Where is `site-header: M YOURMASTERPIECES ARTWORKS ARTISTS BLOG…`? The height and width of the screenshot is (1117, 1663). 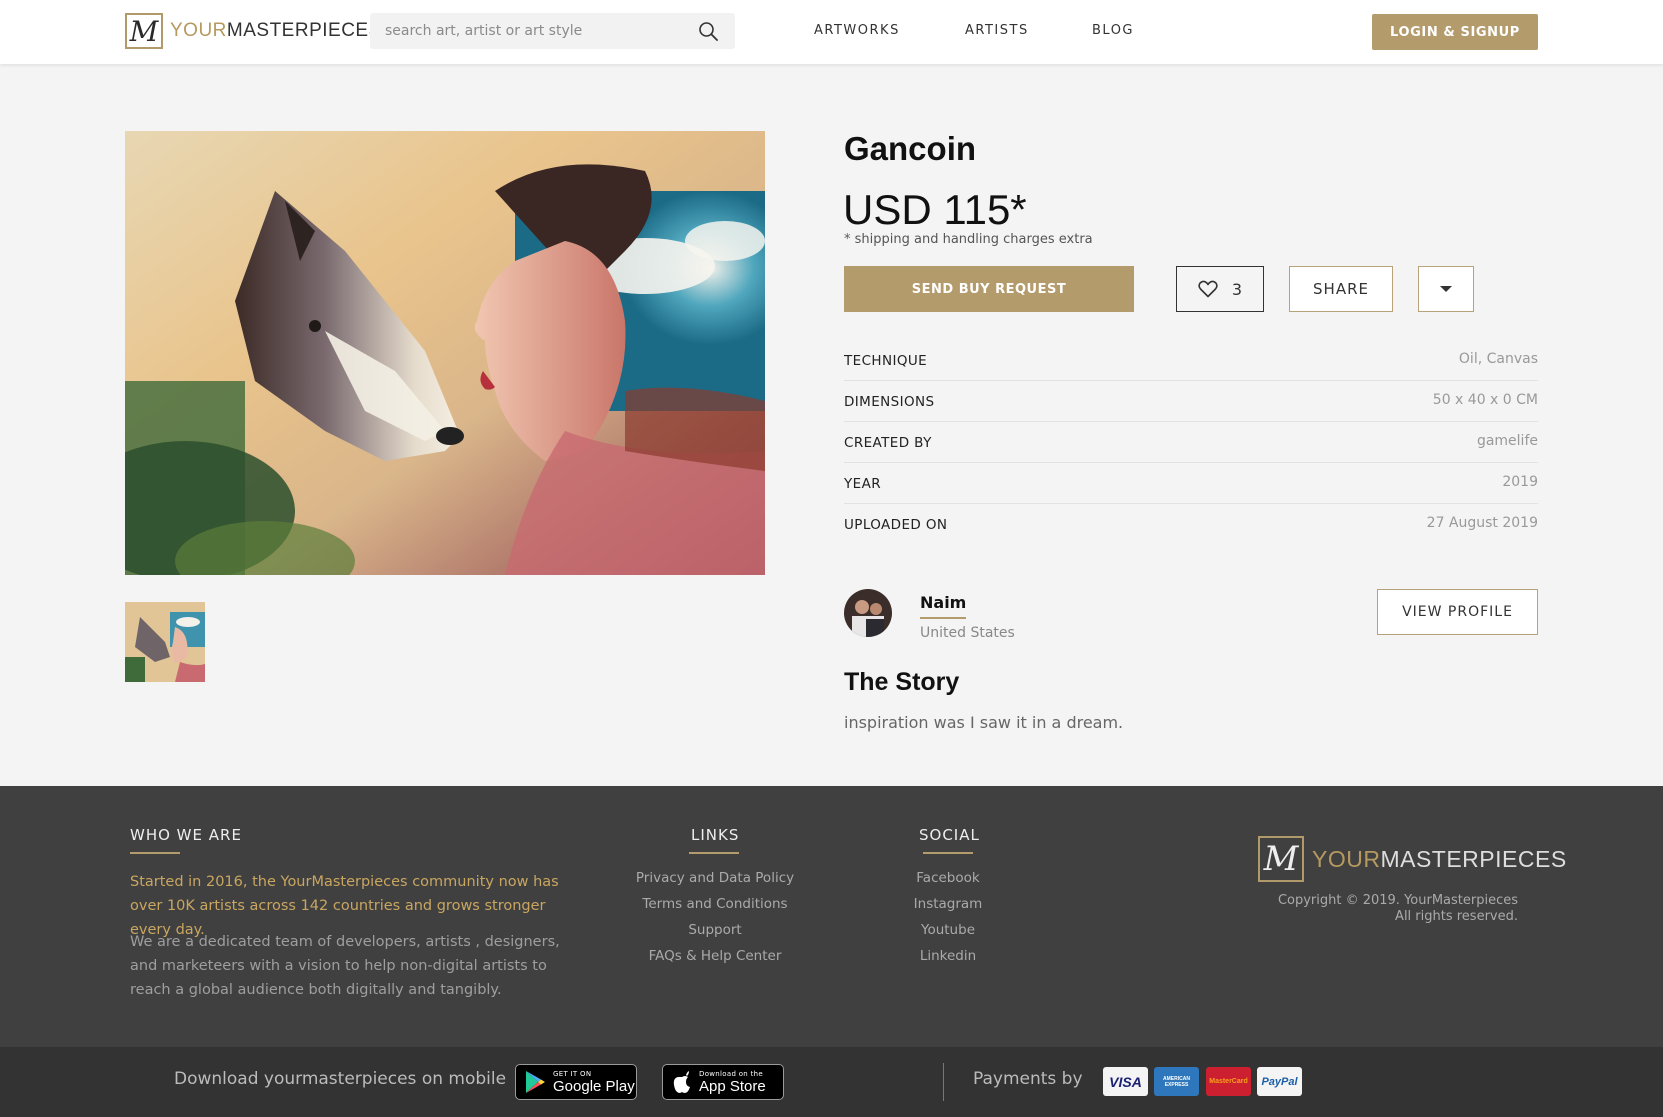 site-header: M YOURMASTERPIECES ARTWORKS ARTISTS BLOG… is located at coordinates (831, 32).